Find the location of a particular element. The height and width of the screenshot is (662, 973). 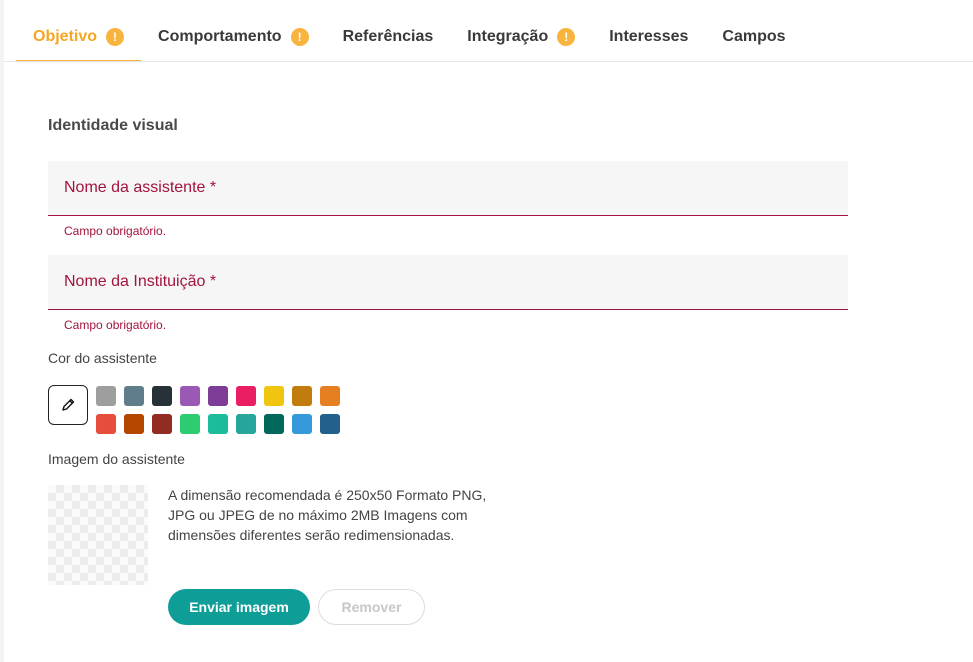

institution-name-error: Campo obrigatório. is located at coordinates (115, 325).